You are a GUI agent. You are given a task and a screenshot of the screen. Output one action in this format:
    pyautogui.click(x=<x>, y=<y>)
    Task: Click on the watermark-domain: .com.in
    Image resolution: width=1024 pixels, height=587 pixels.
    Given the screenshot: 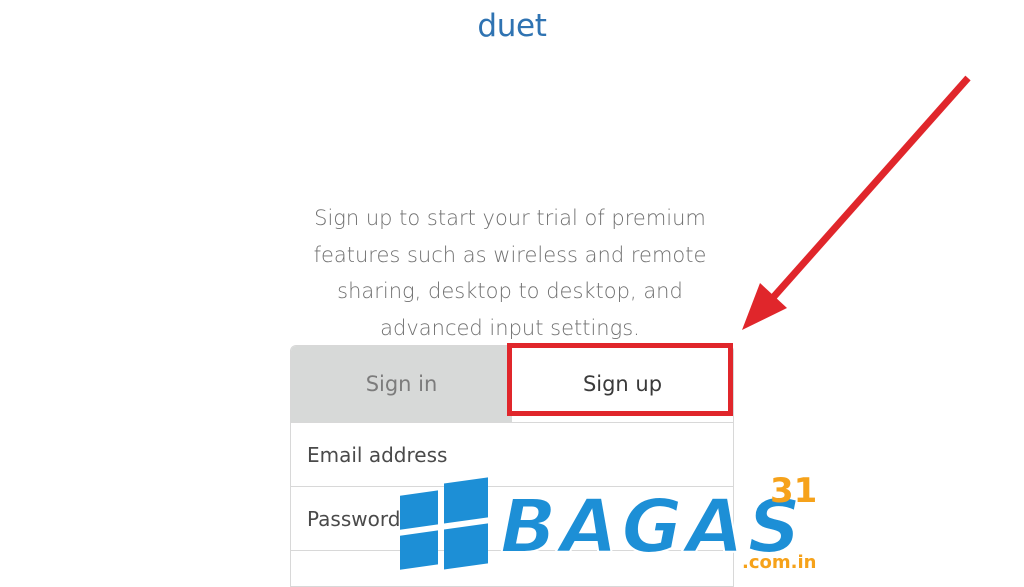 What is the action you would take?
    pyautogui.click(x=779, y=562)
    